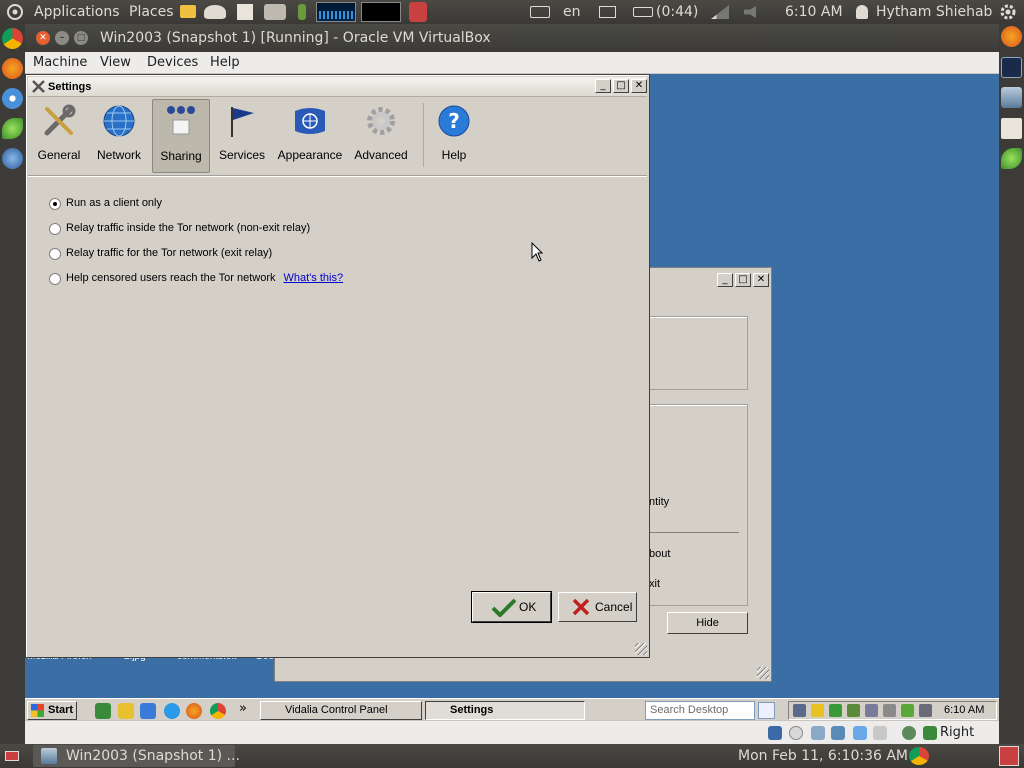 The width and height of the screenshot is (1024, 768). Describe the element at coordinates (115, 63) in the screenshot. I see `menu-view: View` at that location.